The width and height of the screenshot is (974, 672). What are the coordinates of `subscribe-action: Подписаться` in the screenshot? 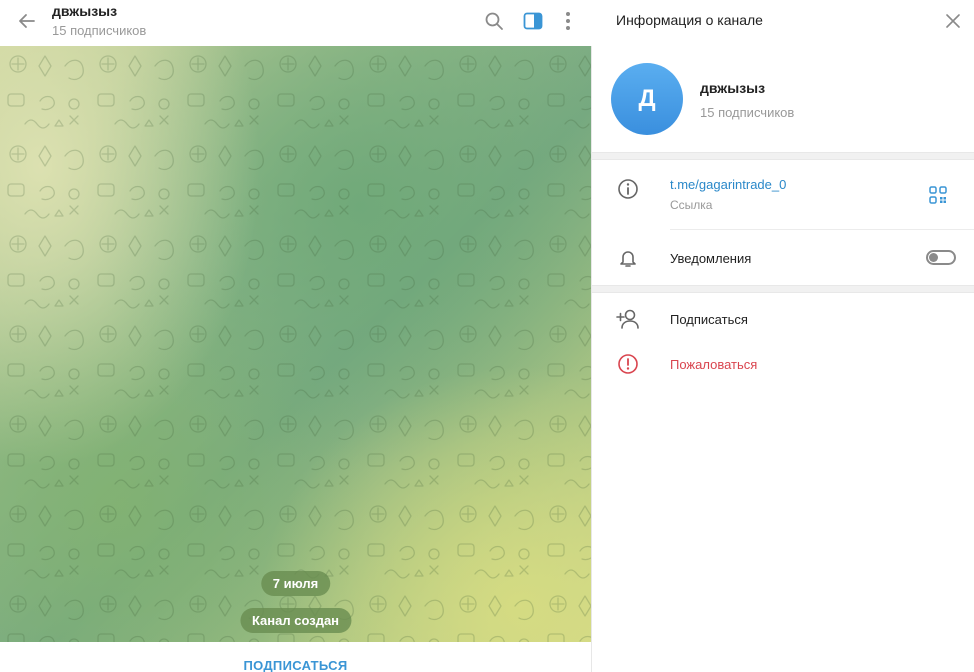 It's located at (709, 319).